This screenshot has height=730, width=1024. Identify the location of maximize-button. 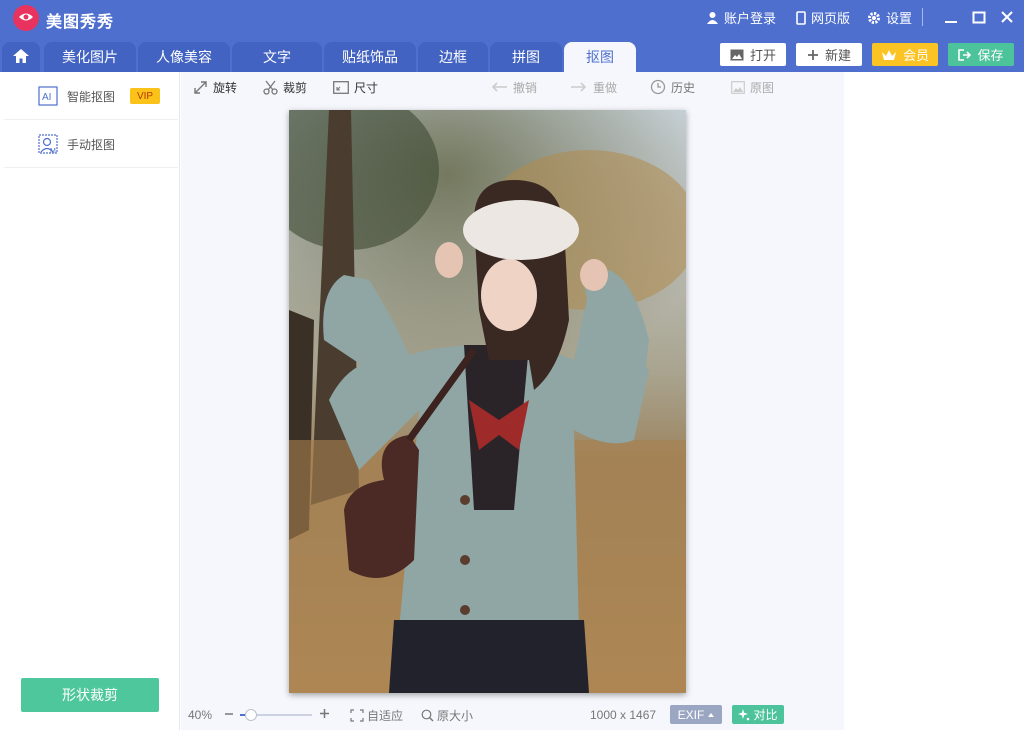
(979, 17).